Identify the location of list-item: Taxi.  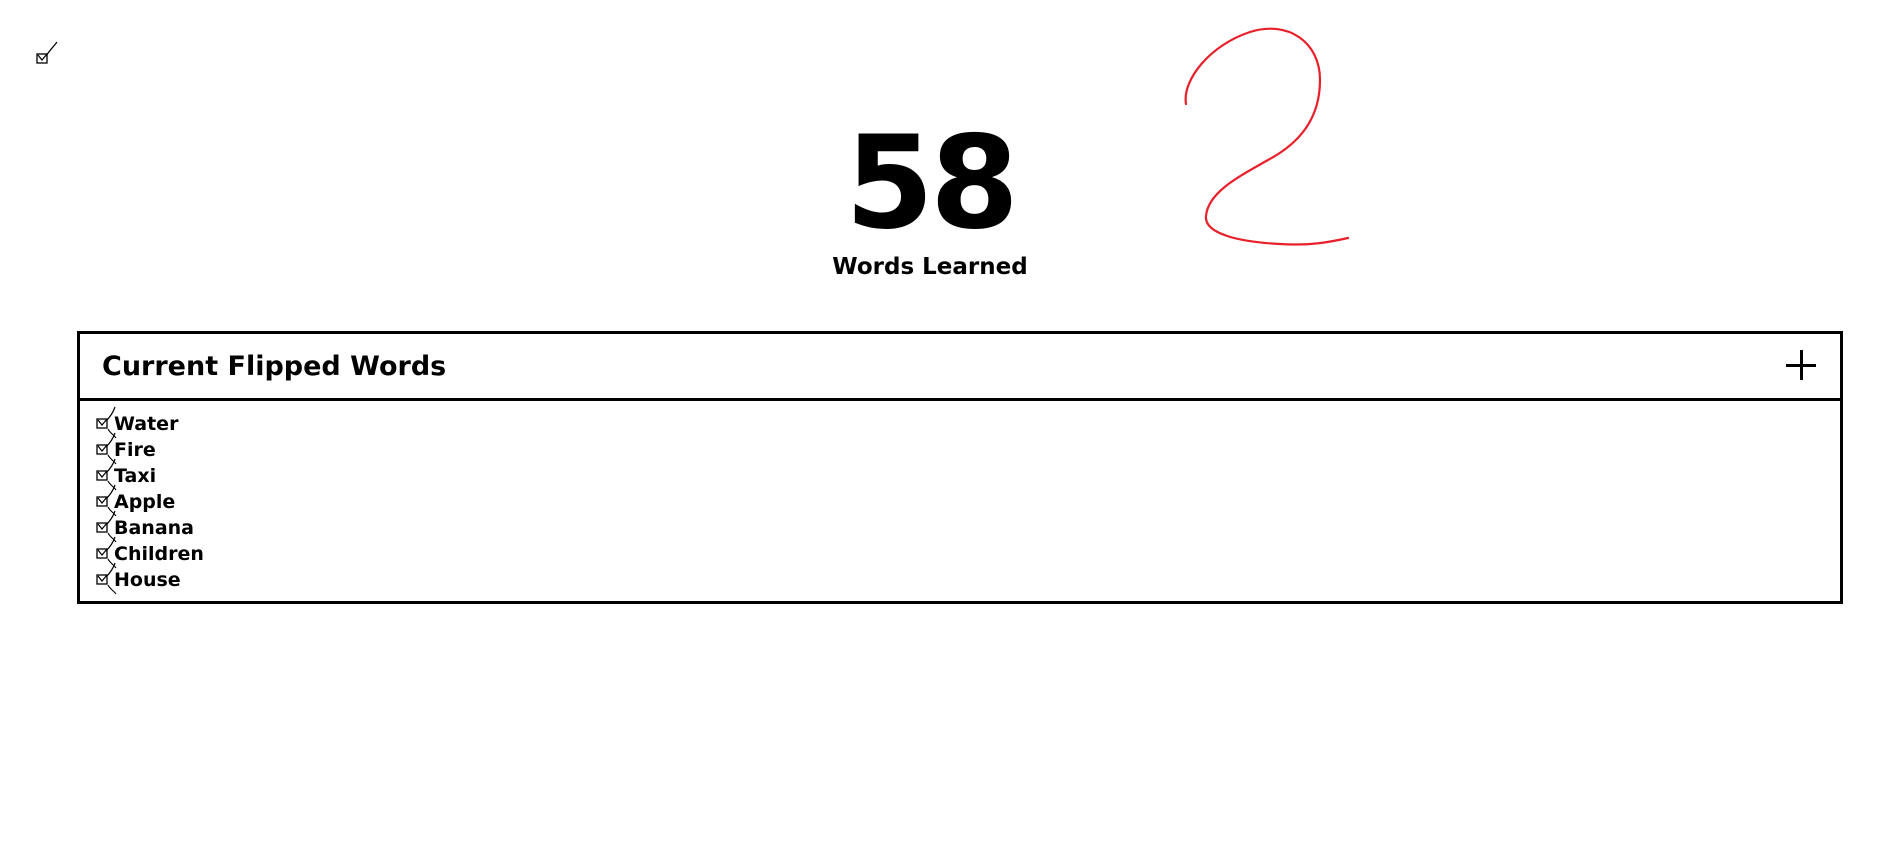
(967, 474).